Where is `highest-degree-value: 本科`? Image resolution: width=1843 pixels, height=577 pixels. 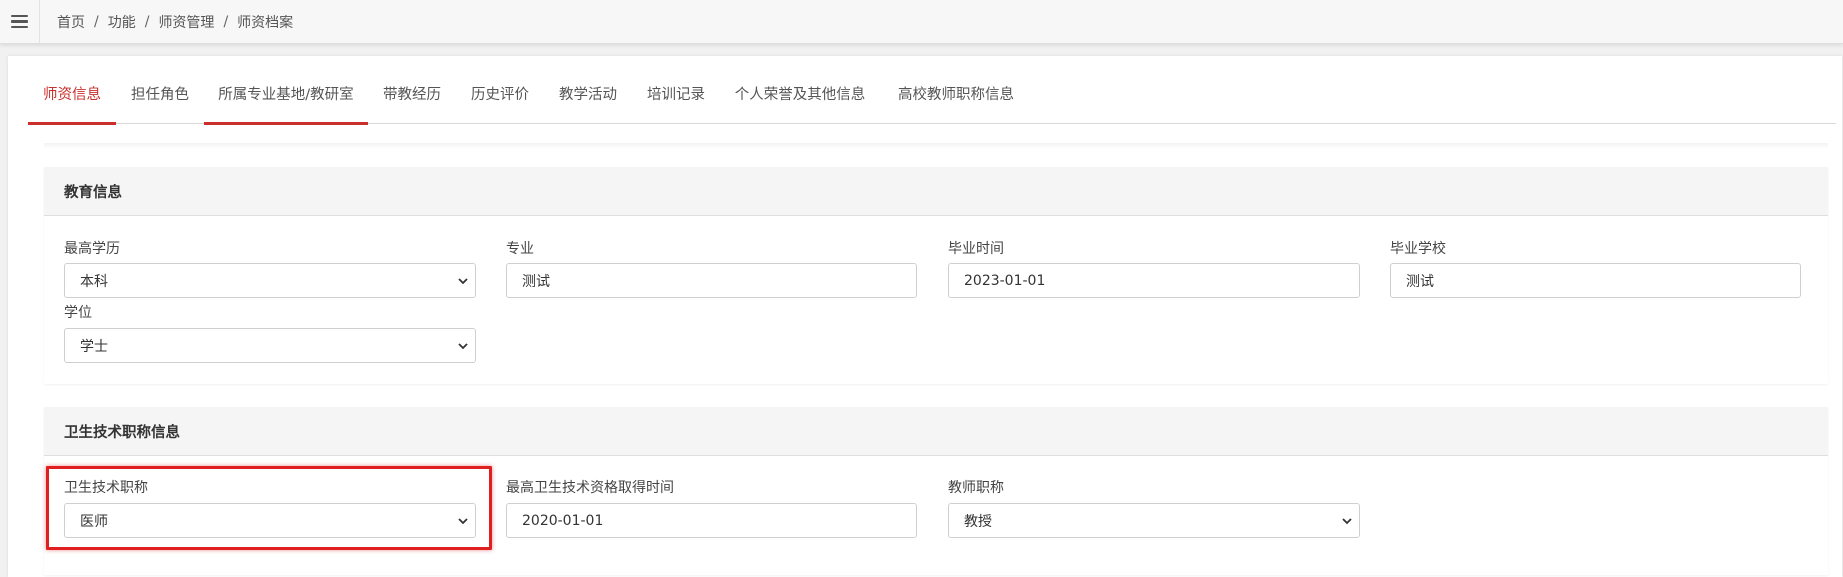 highest-degree-value: 本科 is located at coordinates (94, 281).